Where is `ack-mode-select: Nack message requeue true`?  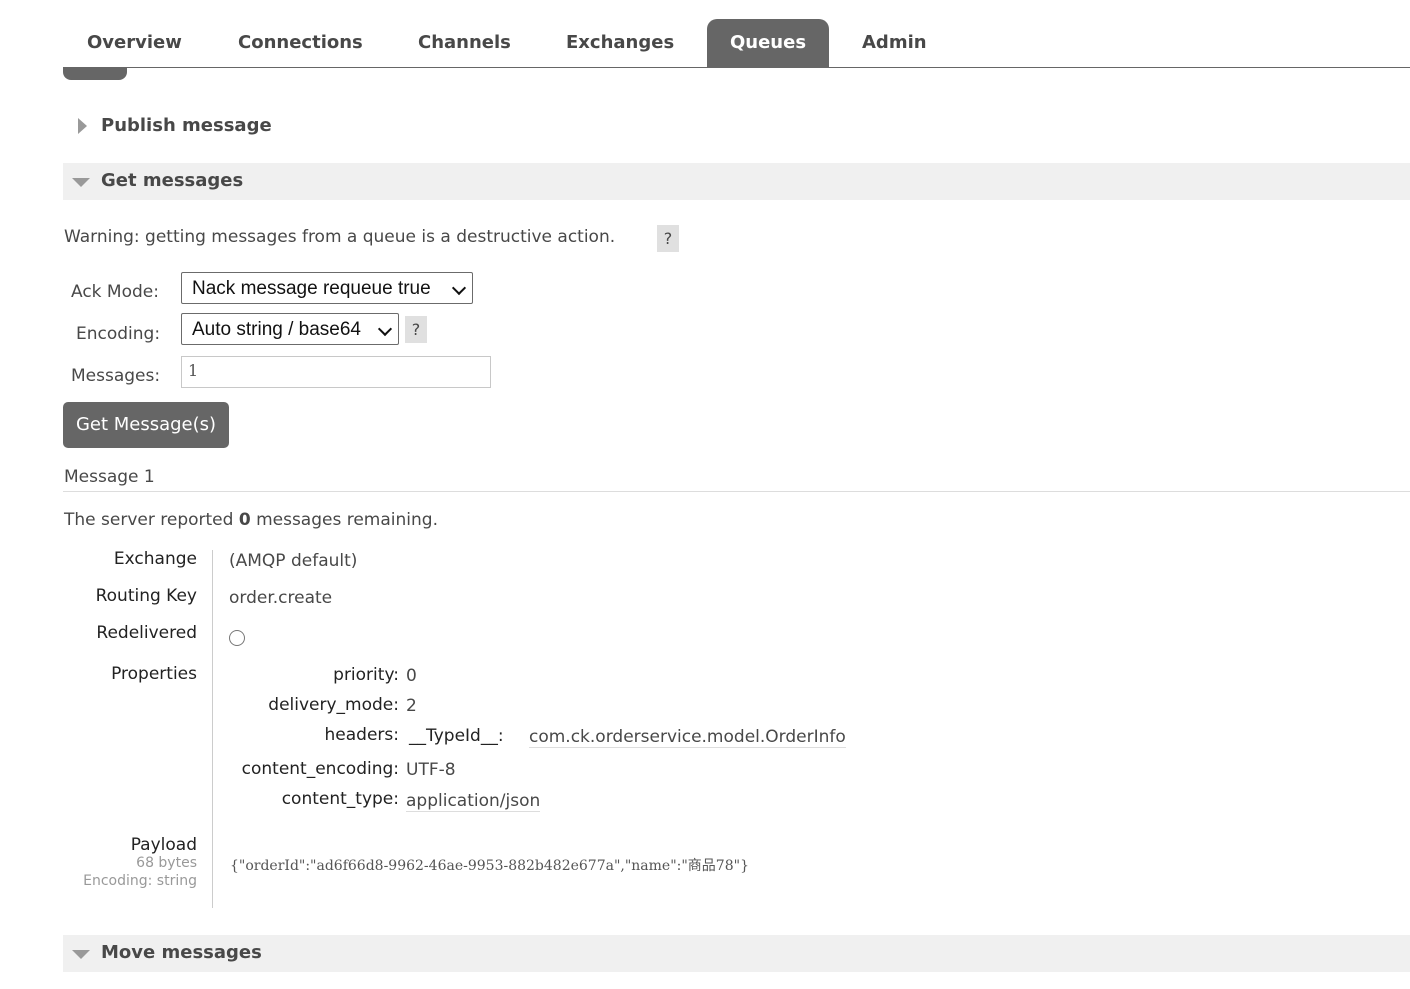 ack-mode-select: Nack message requeue true is located at coordinates (327, 288).